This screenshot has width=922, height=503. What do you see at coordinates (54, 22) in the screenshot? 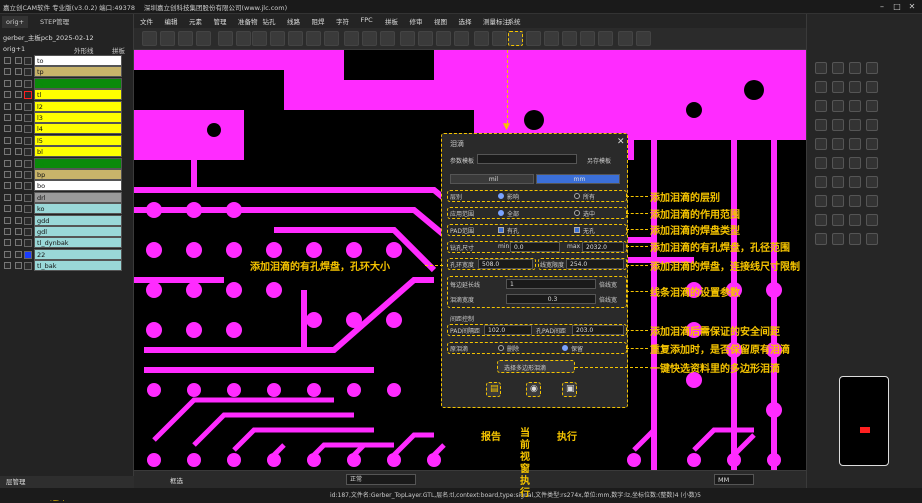
I see `tab-step-manager: STEP管理` at bounding box center [54, 22].